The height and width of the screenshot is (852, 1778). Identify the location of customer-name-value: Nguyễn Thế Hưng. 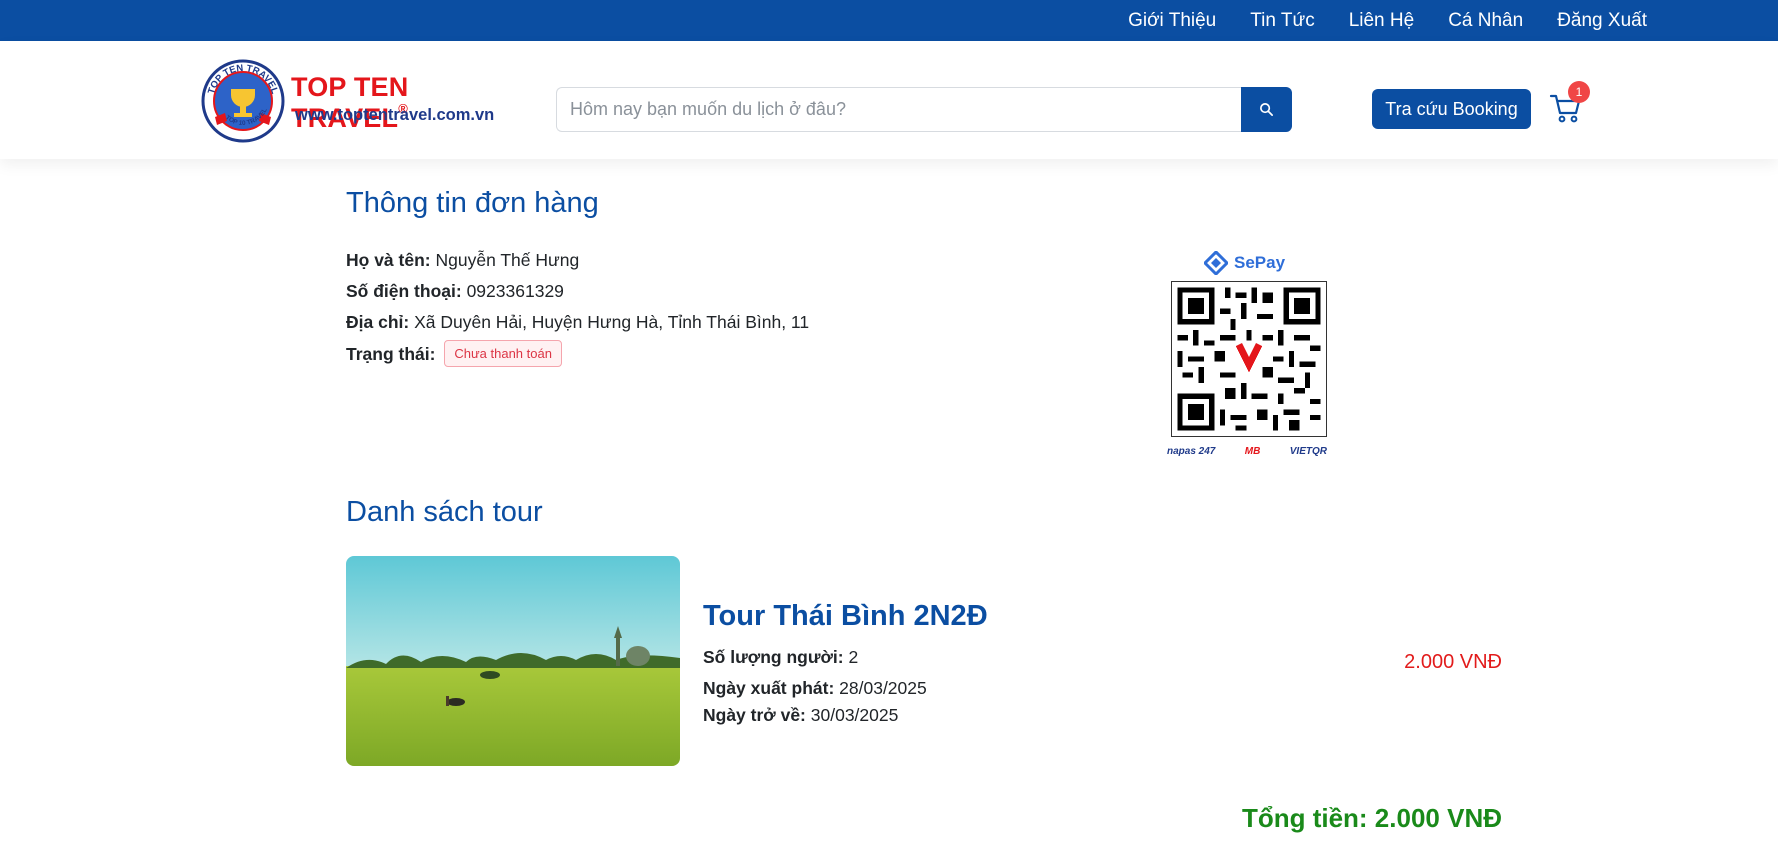
(507, 260).